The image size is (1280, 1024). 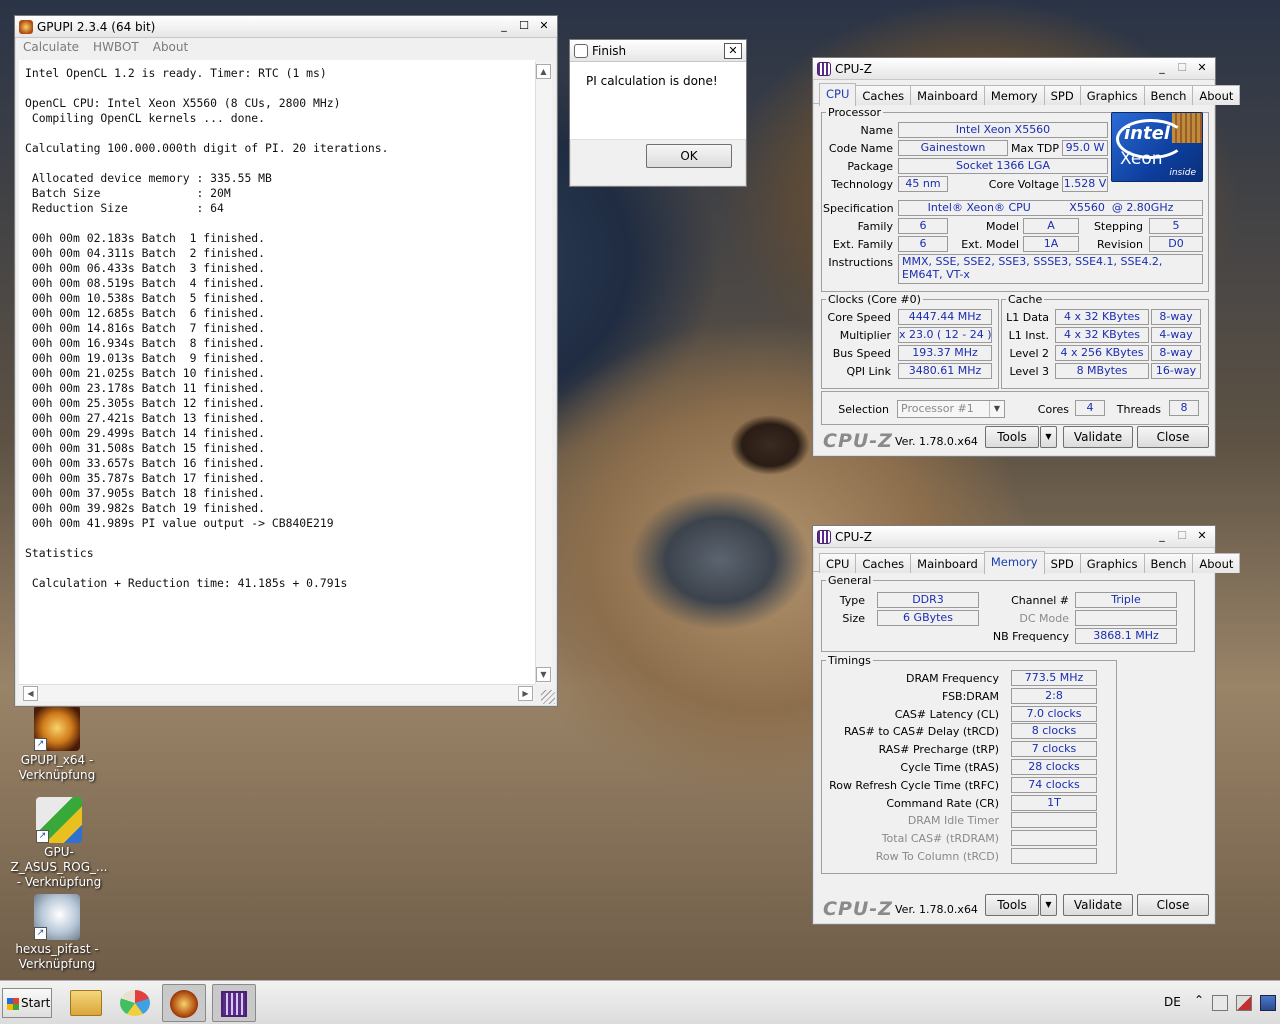 I want to click on pifast-icon: ↗, so click(x=57, y=917).